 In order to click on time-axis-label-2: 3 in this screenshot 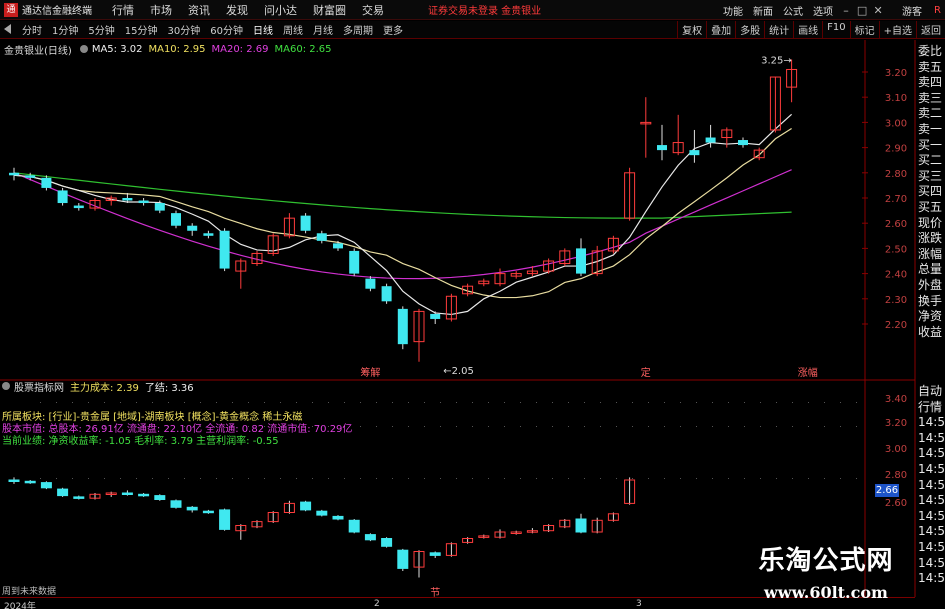, I will do `click(639, 604)`.